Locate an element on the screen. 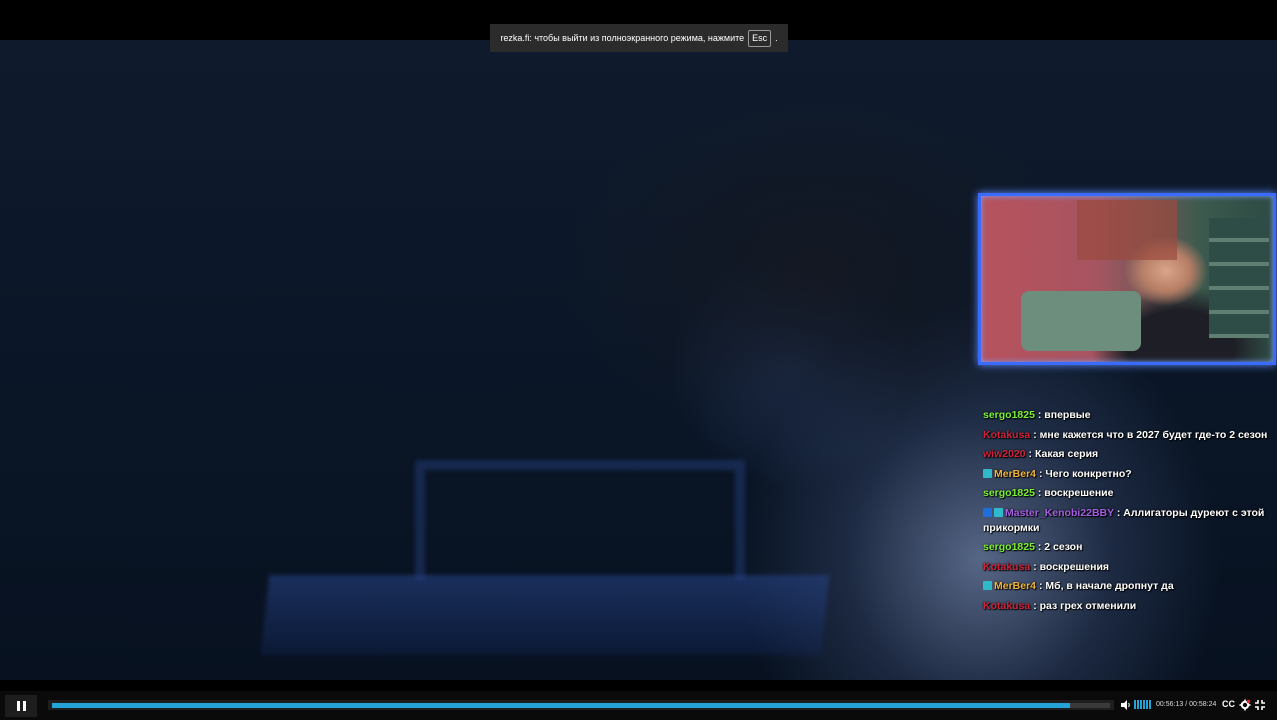  chat-text: : воскрешение is located at coordinates (1075, 493).